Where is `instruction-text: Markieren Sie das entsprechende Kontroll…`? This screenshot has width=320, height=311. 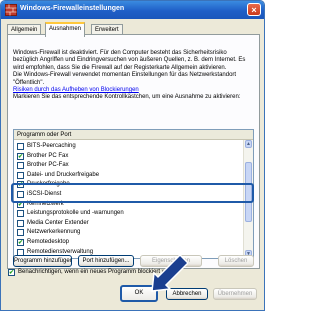 instruction-text: Markieren Sie das entsprechende Kontroll… is located at coordinates (127, 97).